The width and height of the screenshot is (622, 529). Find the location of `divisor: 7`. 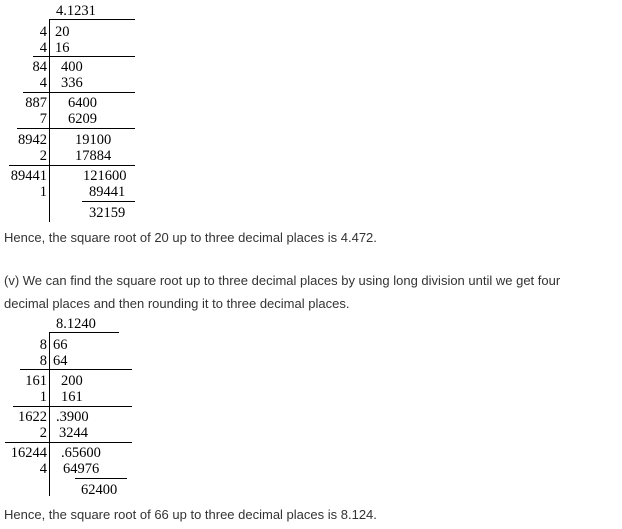

divisor: 7 is located at coordinates (43, 119).